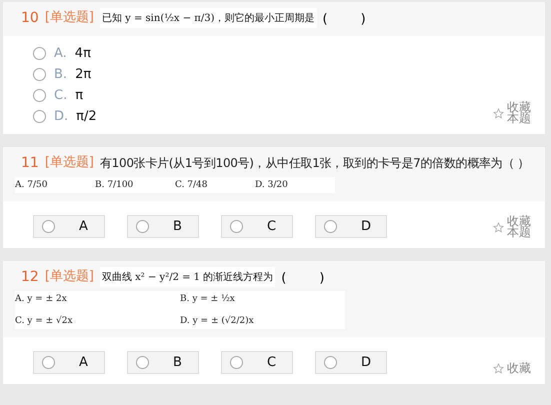 The height and width of the screenshot is (405, 551). What do you see at coordinates (217, 321) in the screenshot?
I see `option-formula: D. y = ± (√2/2)x` at bounding box center [217, 321].